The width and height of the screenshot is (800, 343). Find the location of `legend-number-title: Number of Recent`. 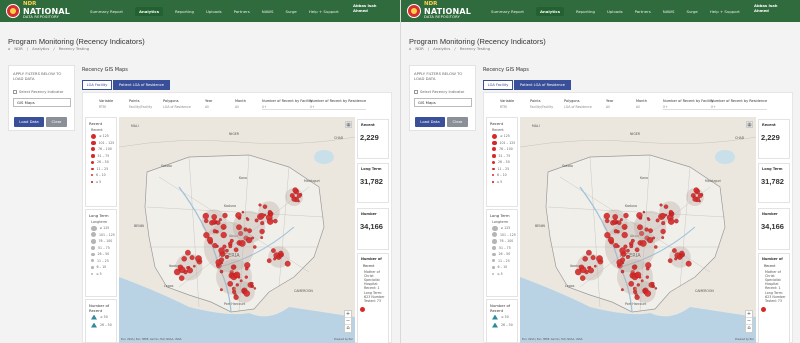

legend-number-title: Number of Recent is located at coordinates (99, 308).